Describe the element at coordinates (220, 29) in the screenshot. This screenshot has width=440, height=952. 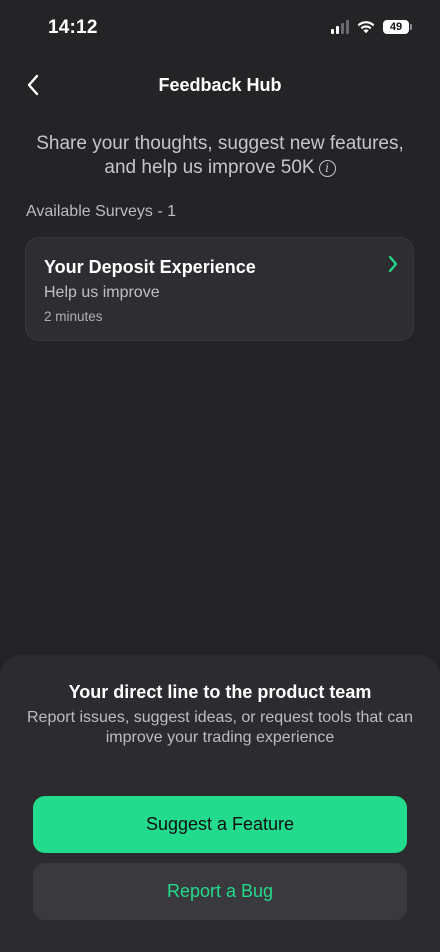
I see `status-bar: 14:12 49` at that location.